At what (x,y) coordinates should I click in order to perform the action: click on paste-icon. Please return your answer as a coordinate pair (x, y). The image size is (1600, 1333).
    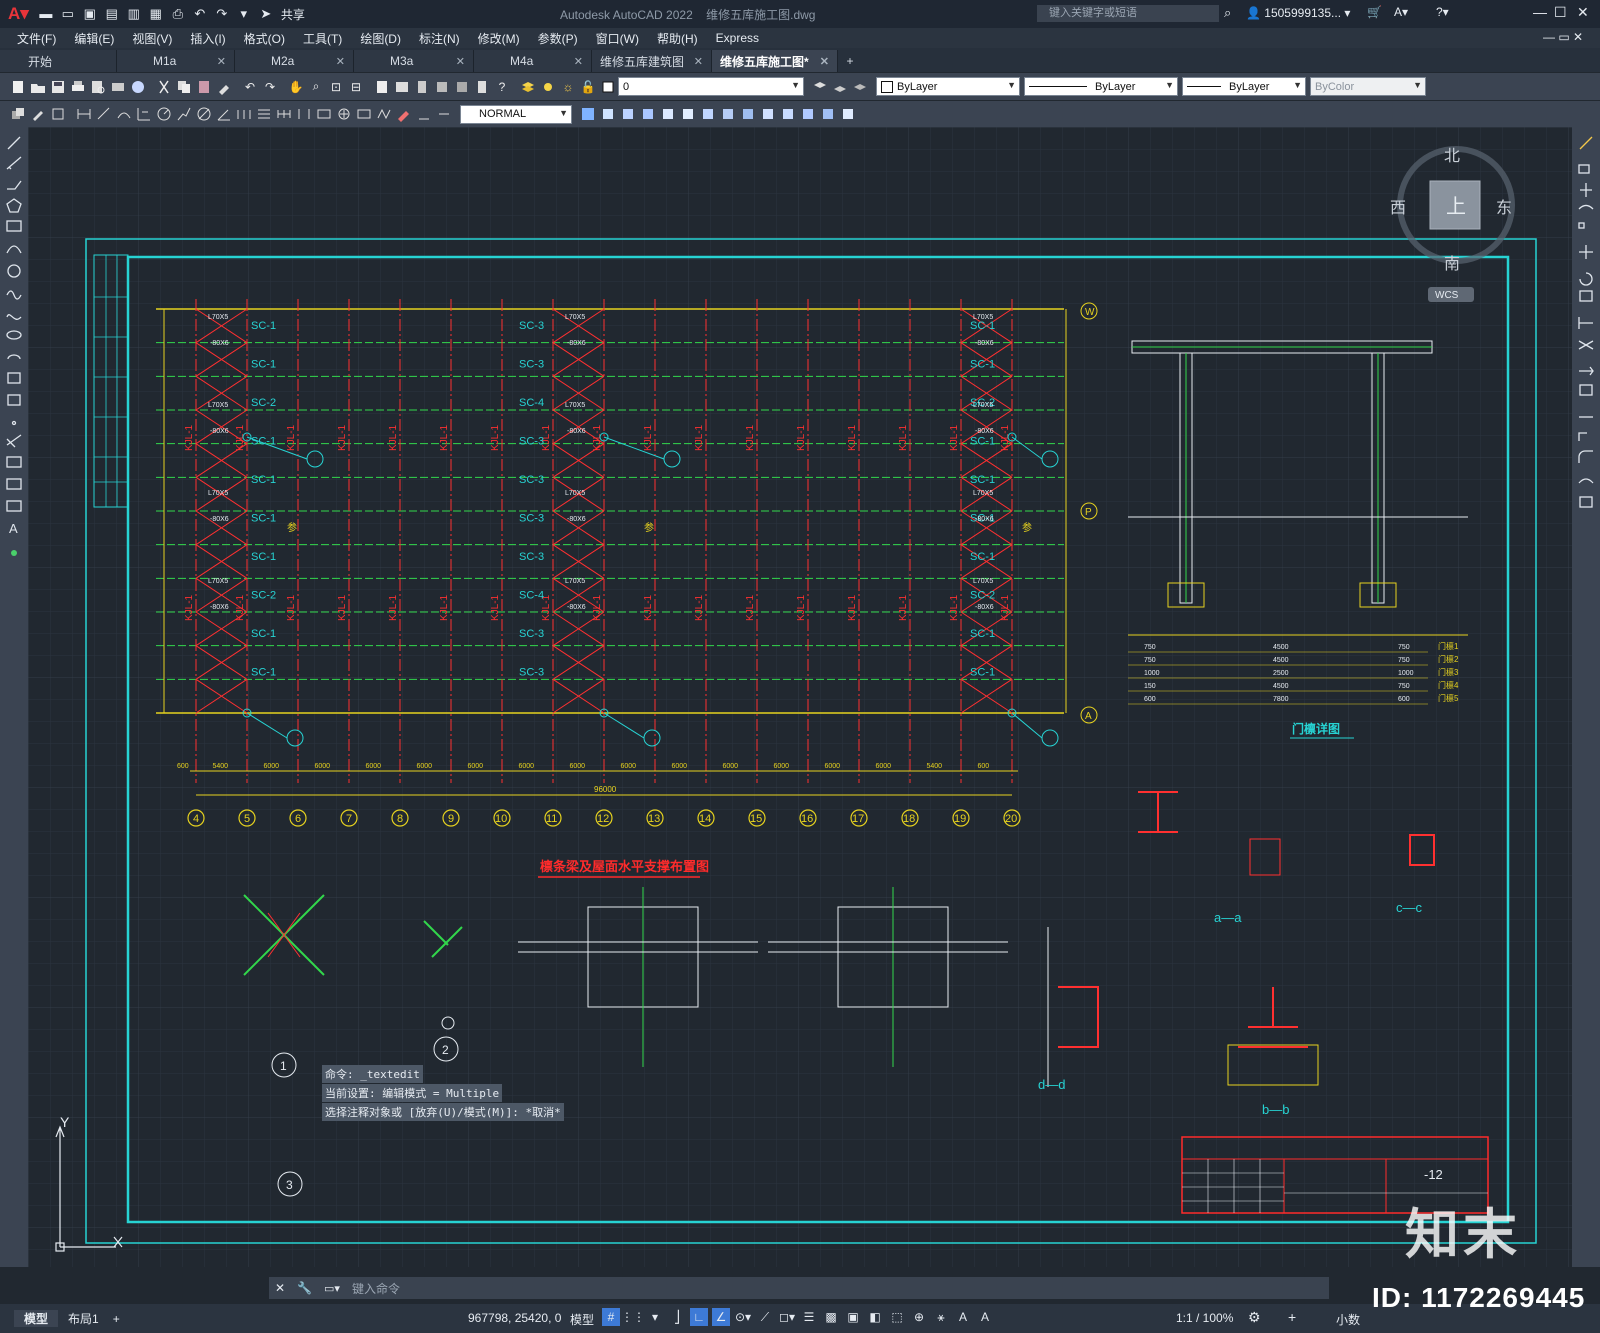
    Looking at the image, I should click on (204, 87).